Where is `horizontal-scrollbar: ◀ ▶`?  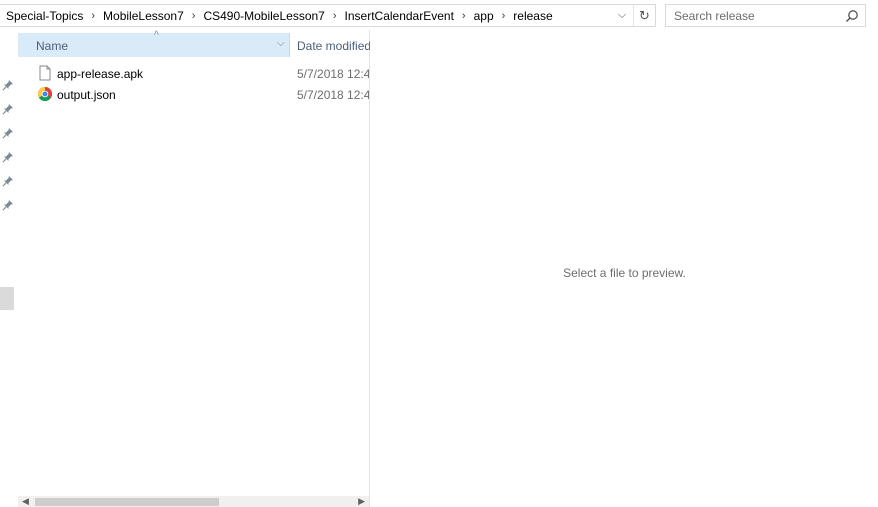 horizontal-scrollbar: ◀ ▶ is located at coordinates (193, 501).